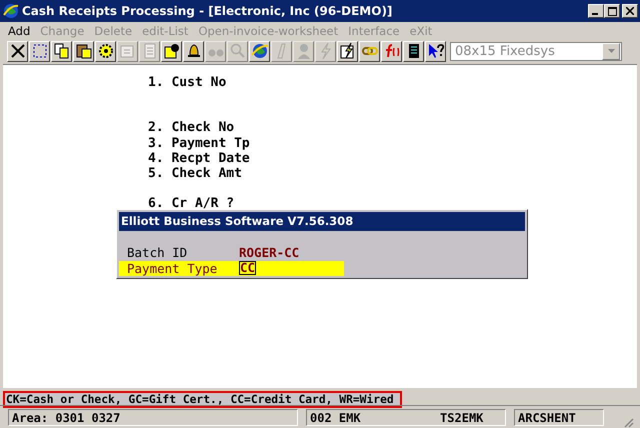  I want to click on field-label: 4. Recpt Date, so click(199, 158).